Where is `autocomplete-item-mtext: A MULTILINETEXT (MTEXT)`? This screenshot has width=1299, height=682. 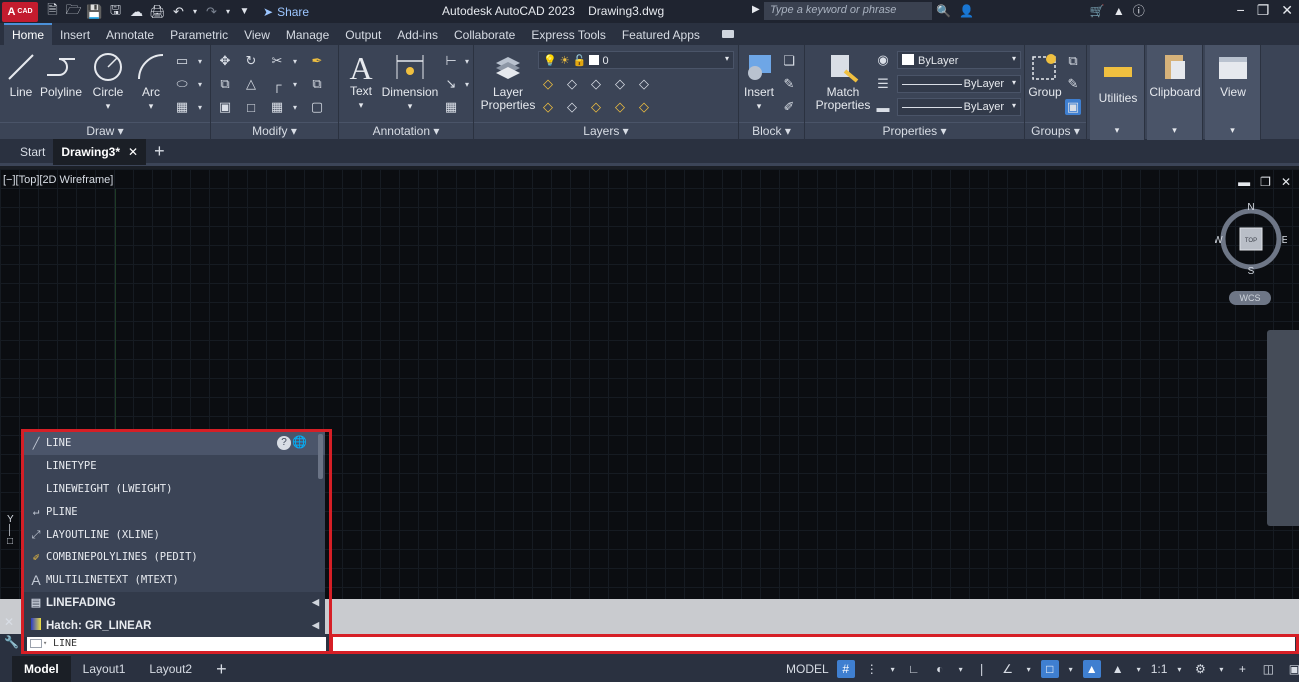
autocomplete-item-mtext: A MULTILINETEXT (MTEXT) is located at coordinates (174, 580).